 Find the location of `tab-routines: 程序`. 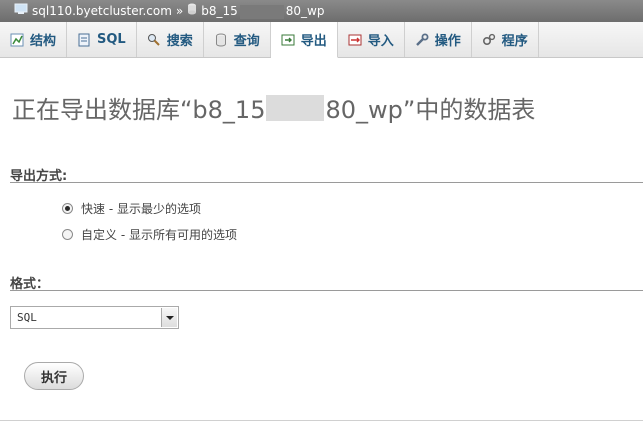

tab-routines: 程序 is located at coordinates (505, 39).